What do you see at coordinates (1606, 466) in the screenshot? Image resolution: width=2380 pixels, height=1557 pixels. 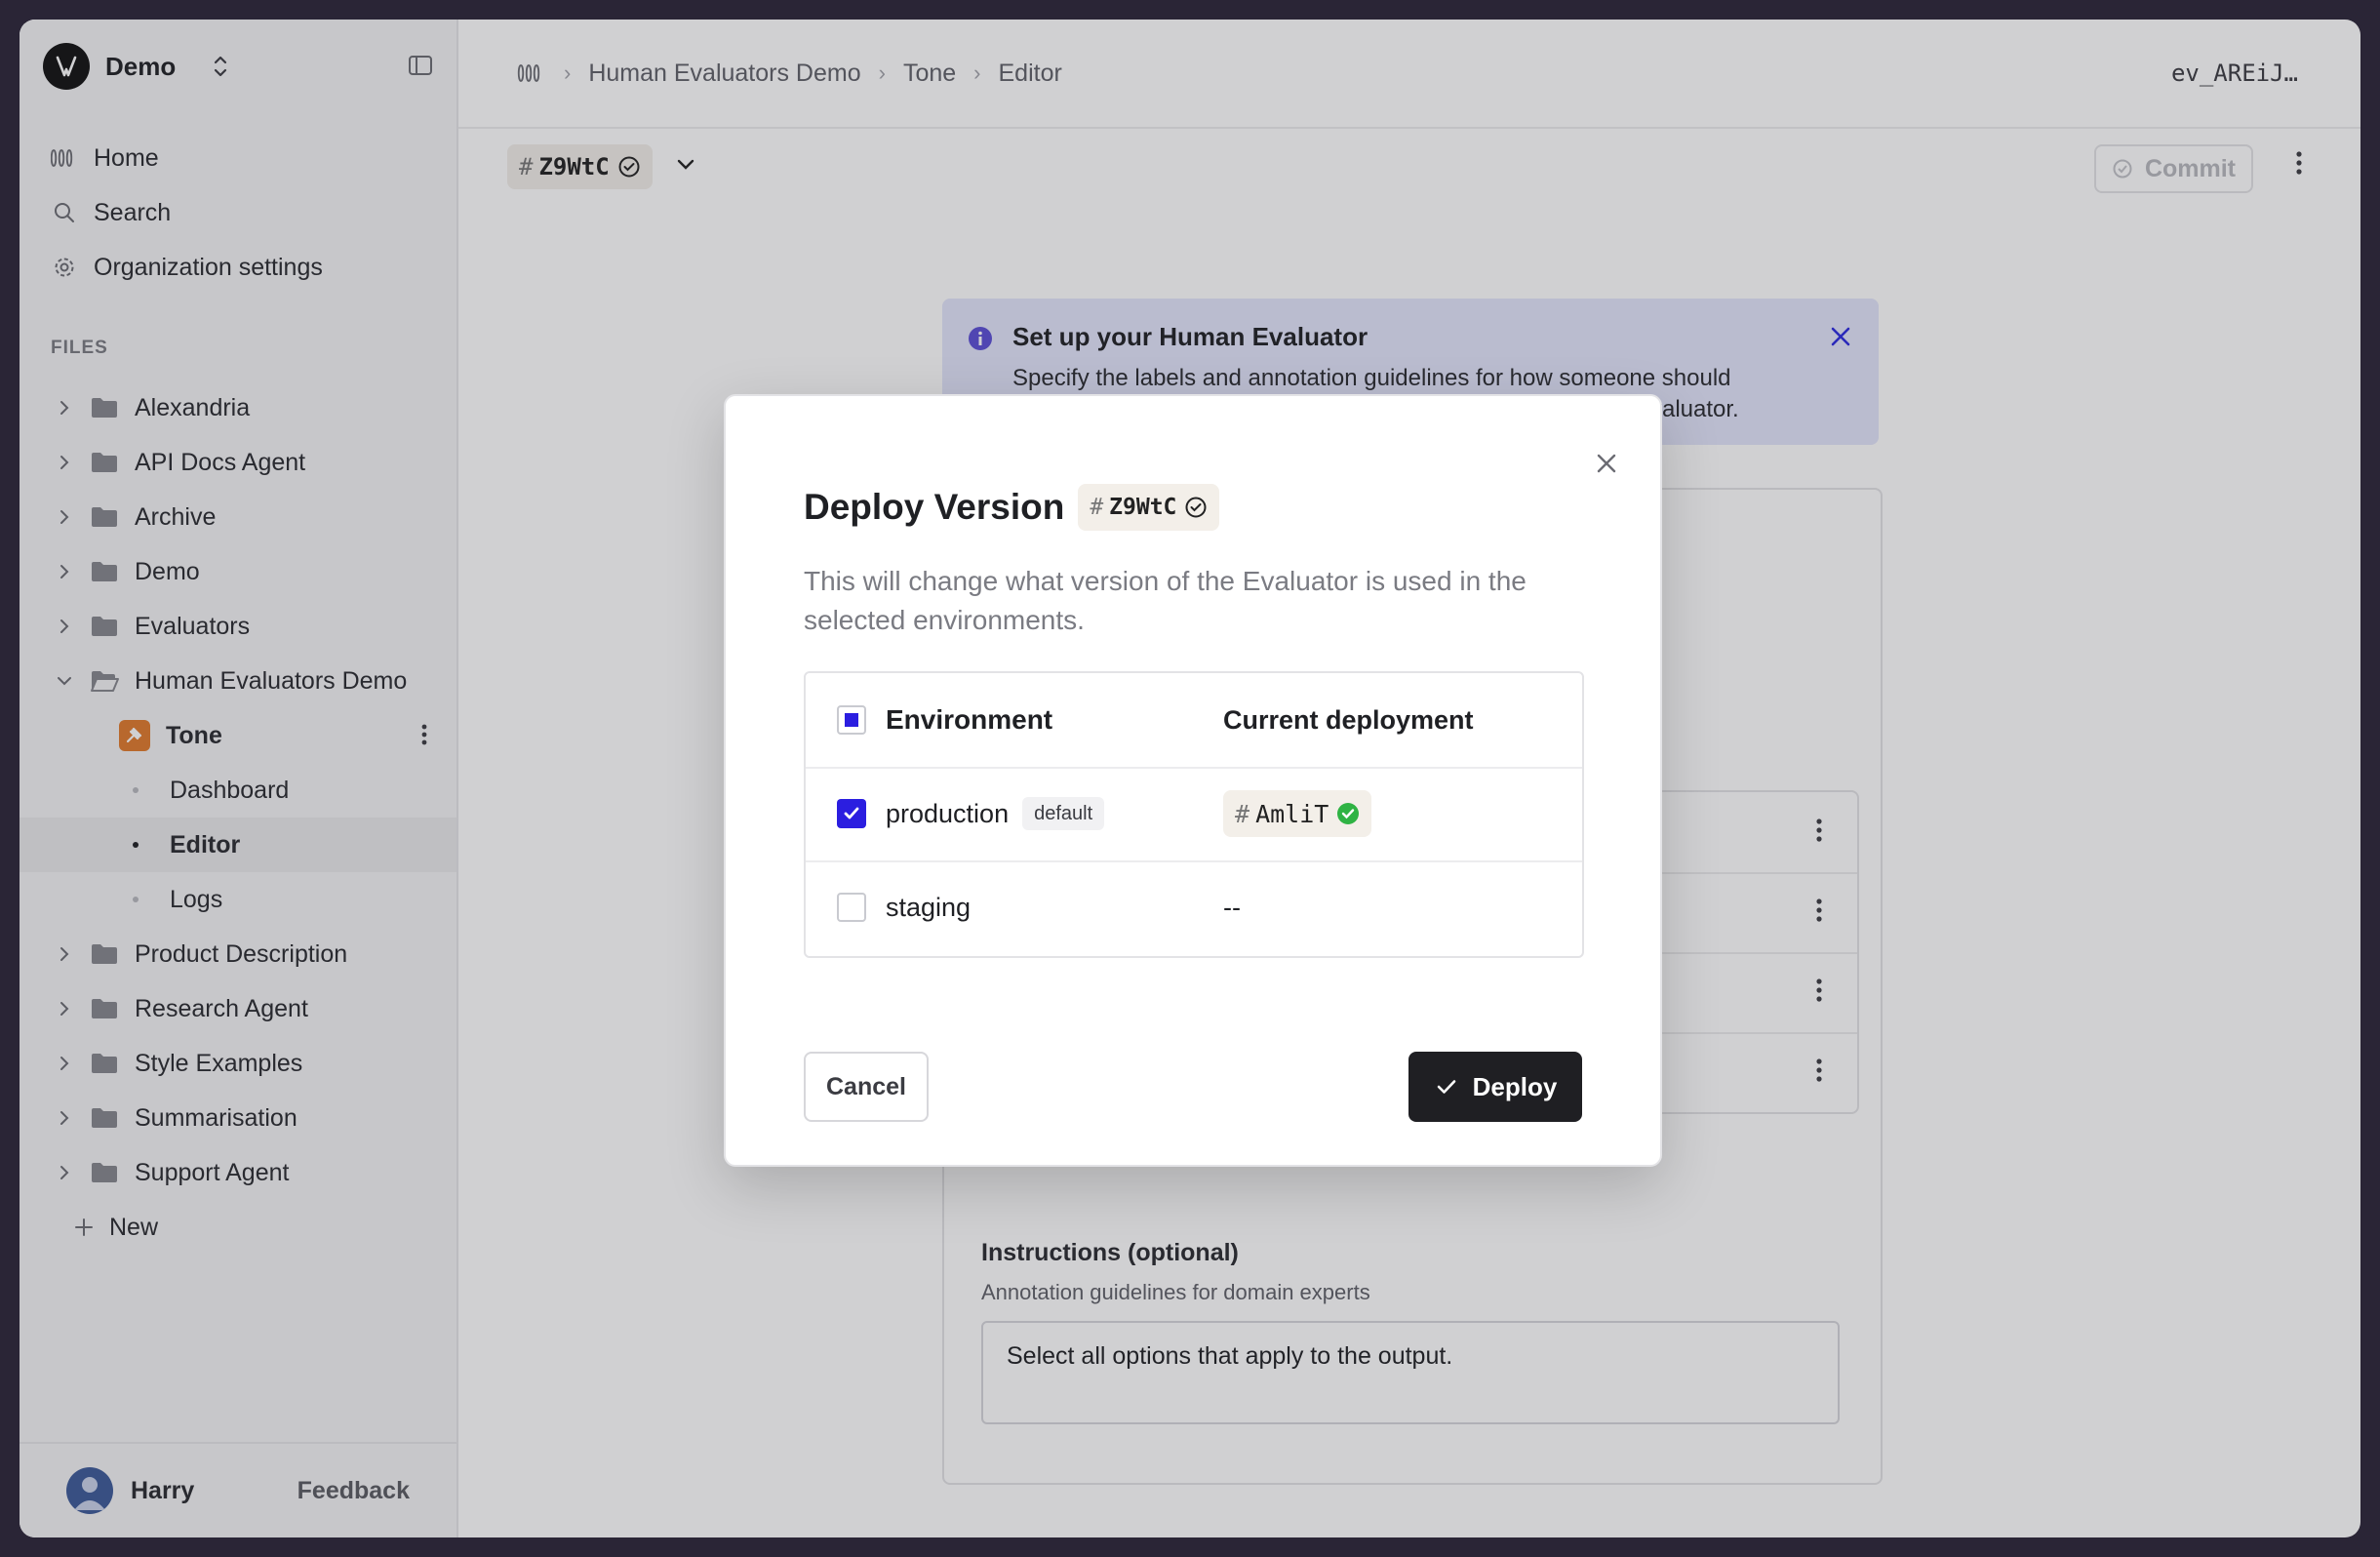 I see `close-icon` at bounding box center [1606, 466].